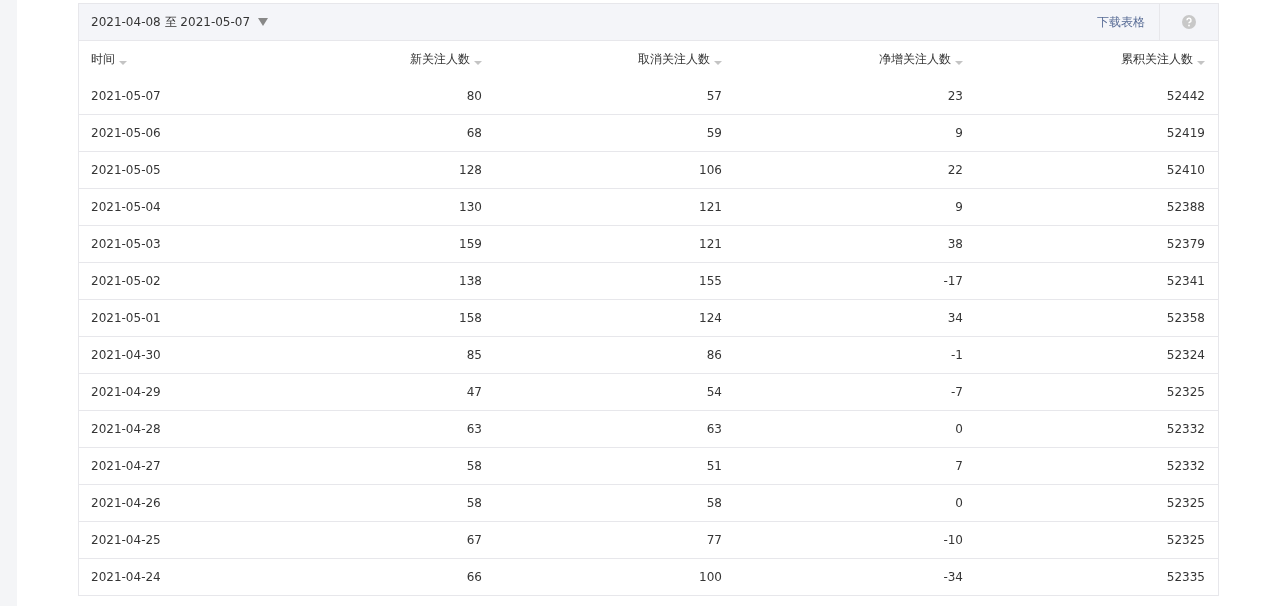  What do you see at coordinates (126, 96) in the screenshot?
I see `table-cell: 2021-05-07` at bounding box center [126, 96].